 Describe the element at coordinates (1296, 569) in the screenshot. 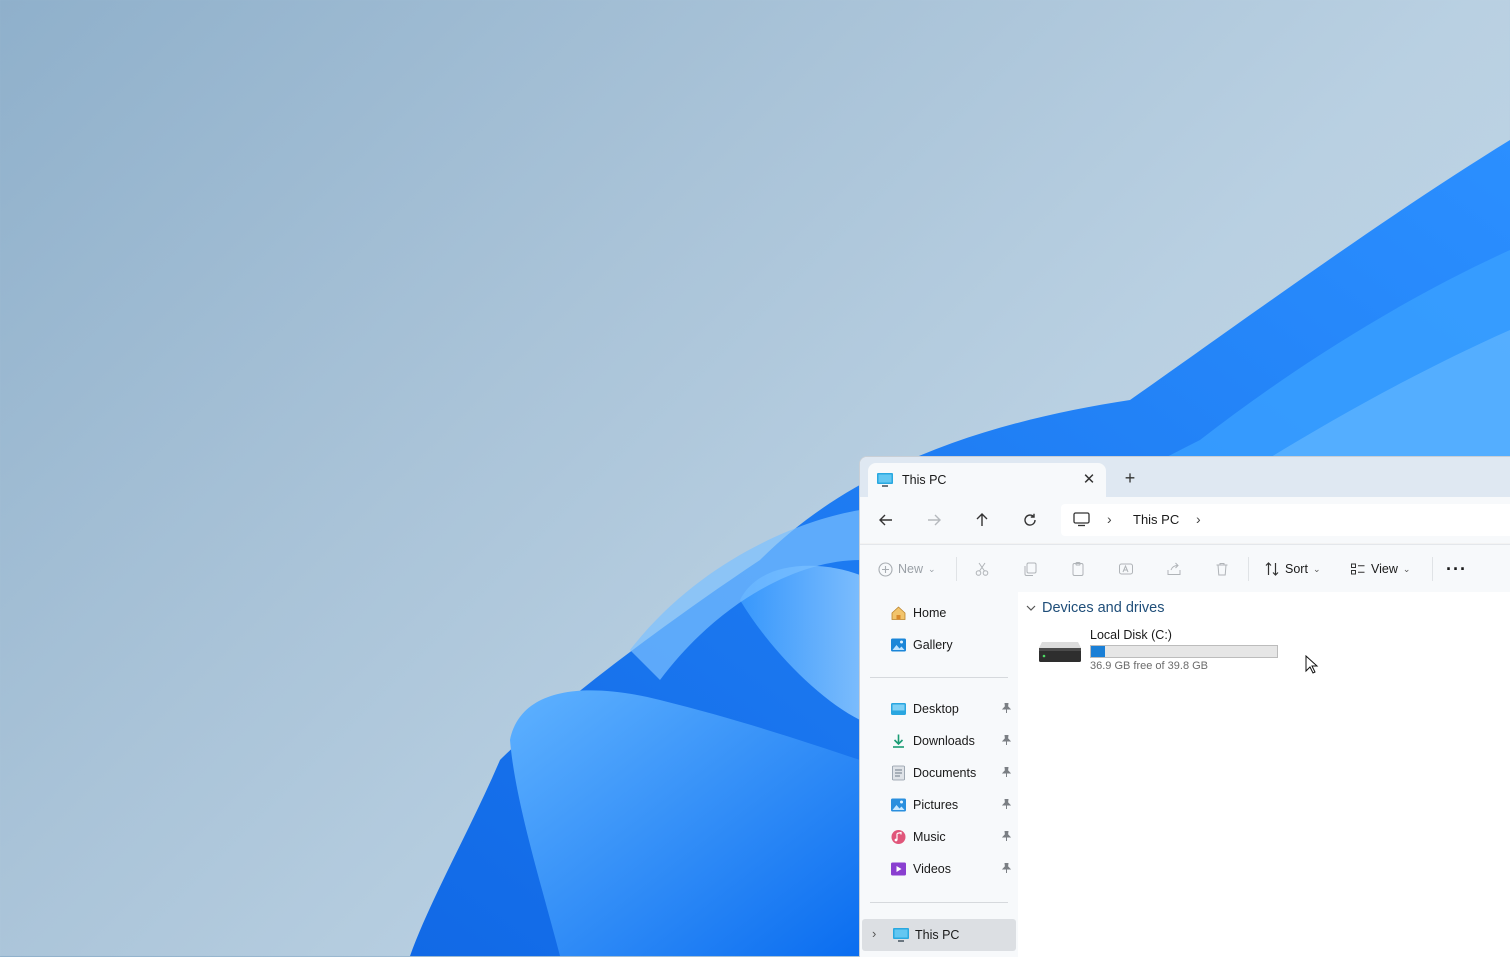

I see `sort-label: Sort` at that location.